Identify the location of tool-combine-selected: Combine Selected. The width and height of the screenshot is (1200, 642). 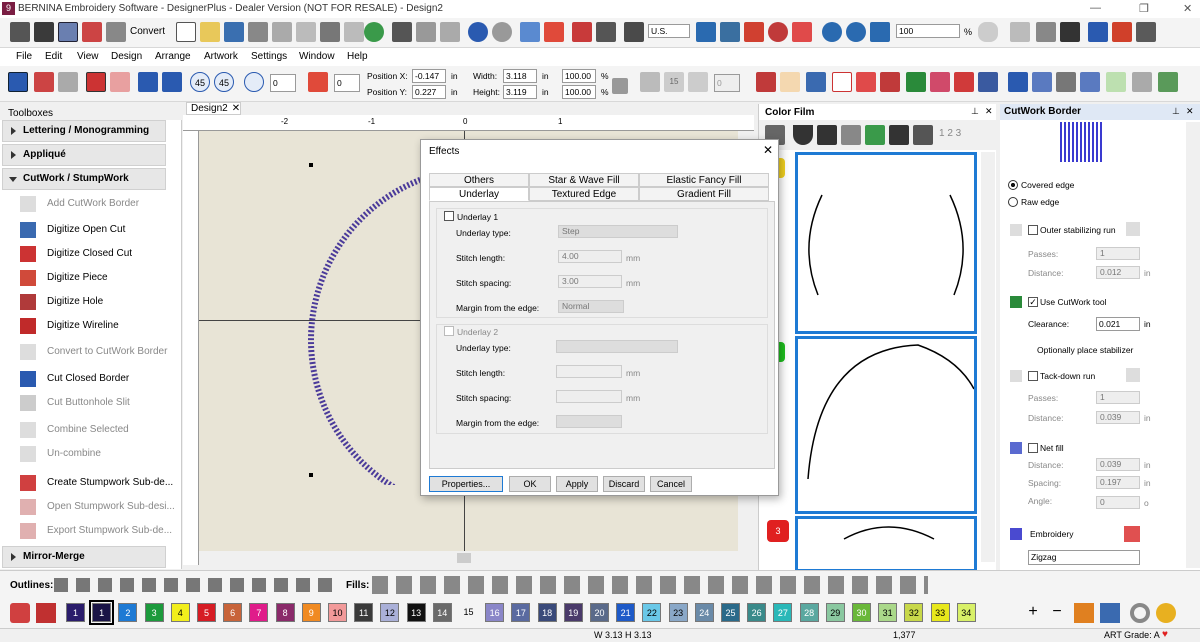
(95, 430).